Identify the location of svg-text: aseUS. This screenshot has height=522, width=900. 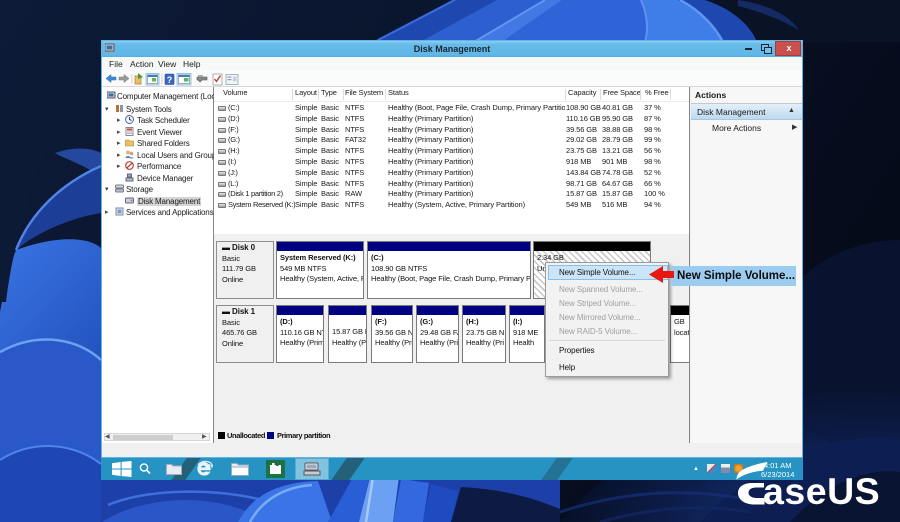
(821, 491).